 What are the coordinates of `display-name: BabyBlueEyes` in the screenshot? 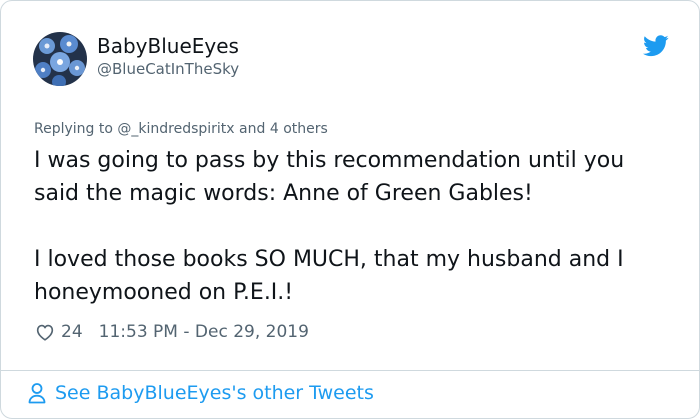 It's located at (168, 46).